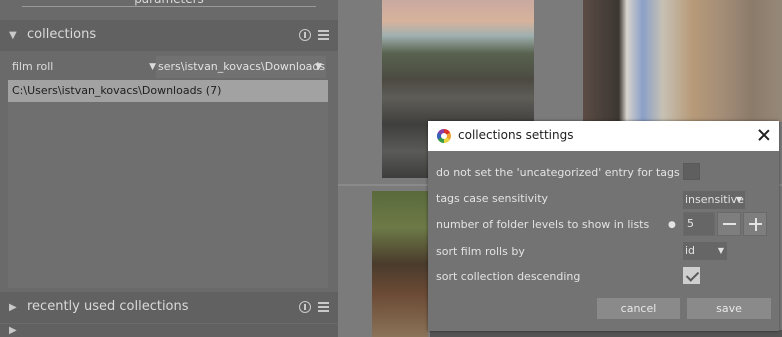 This screenshot has height=337, width=782. I want to click on increment-button, so click(755, 224).